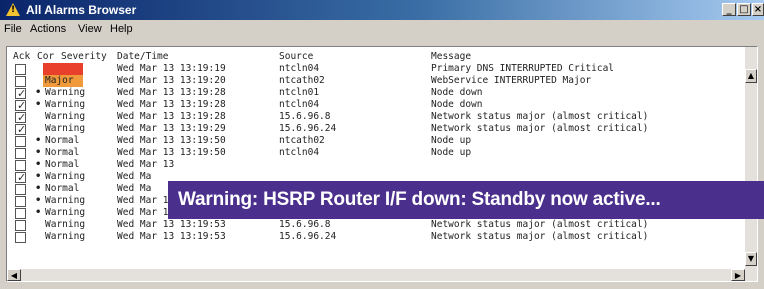 The image size is (764, 289). Describe the element at coordinates (751, 76) in the screenshot. I see `scroll-up-arrow-icon: ▲` at that location.